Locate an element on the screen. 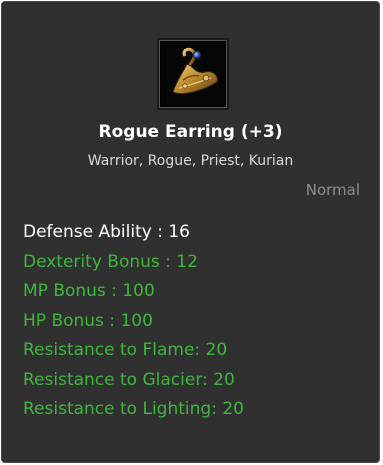 The height and width of the screenshot is (465, 383). stat-dexterity-bonus: Dexterity Bonus : 12 is located at coordinates (110, 261).